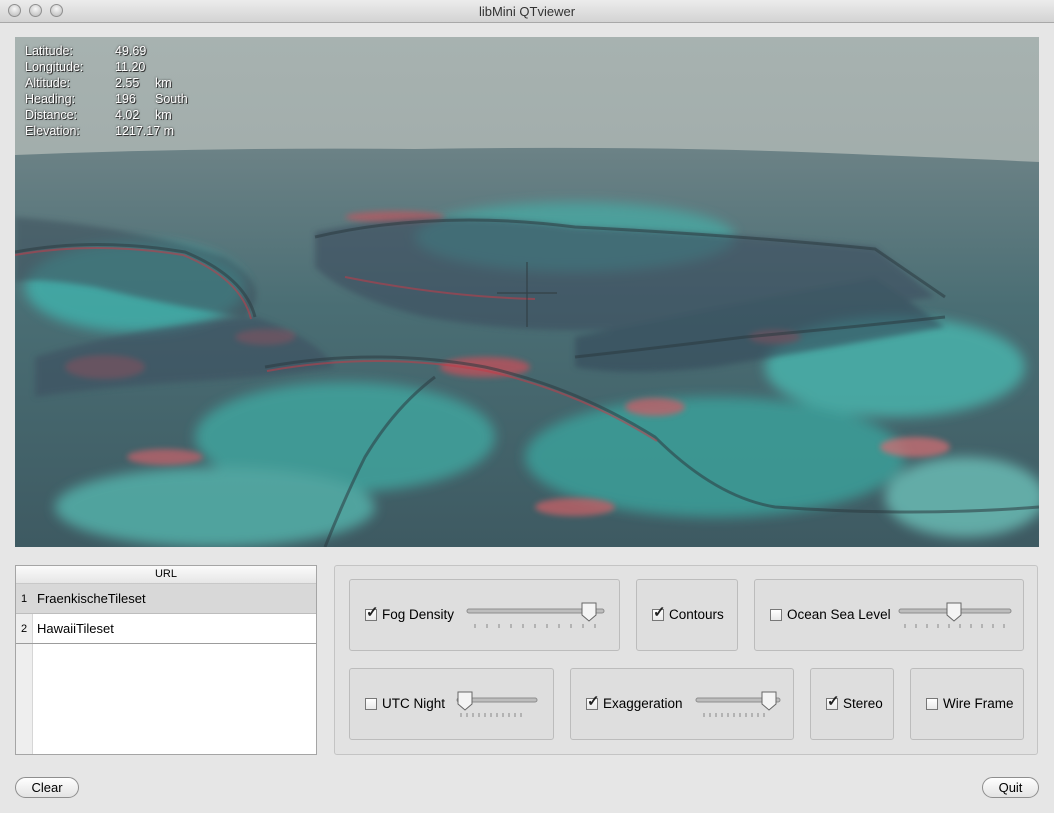 This screenshot has width=1054, height=813. I want to click on clear-button: Clear, so click(47, 787).